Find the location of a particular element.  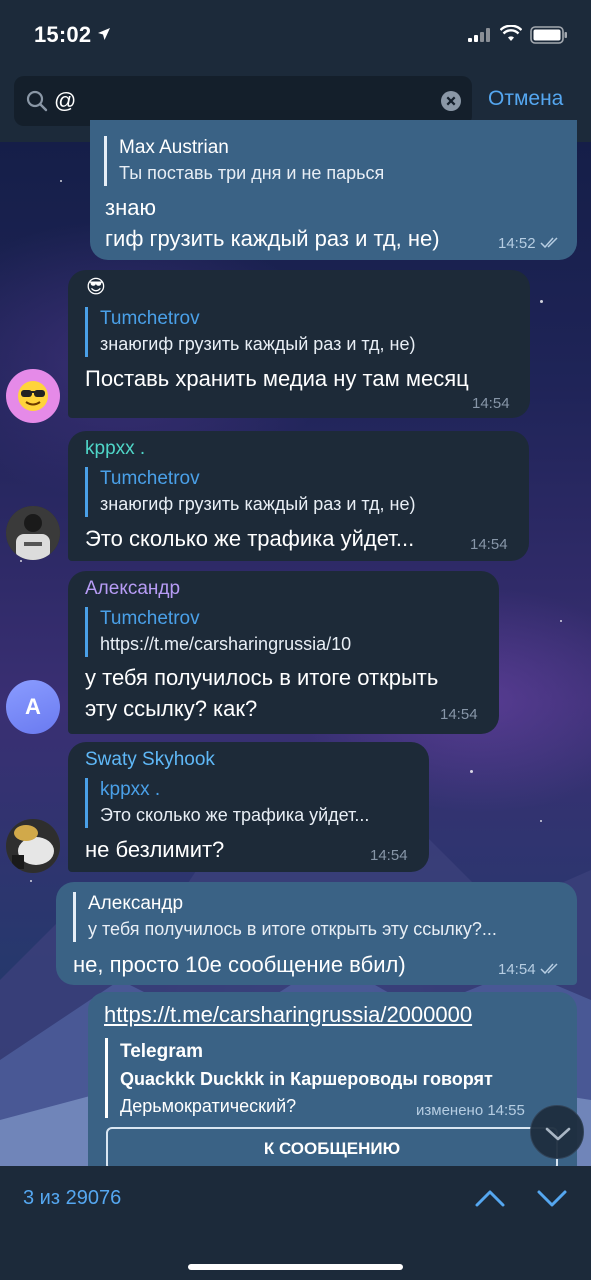

search-input is located at coordinates (244, 101).